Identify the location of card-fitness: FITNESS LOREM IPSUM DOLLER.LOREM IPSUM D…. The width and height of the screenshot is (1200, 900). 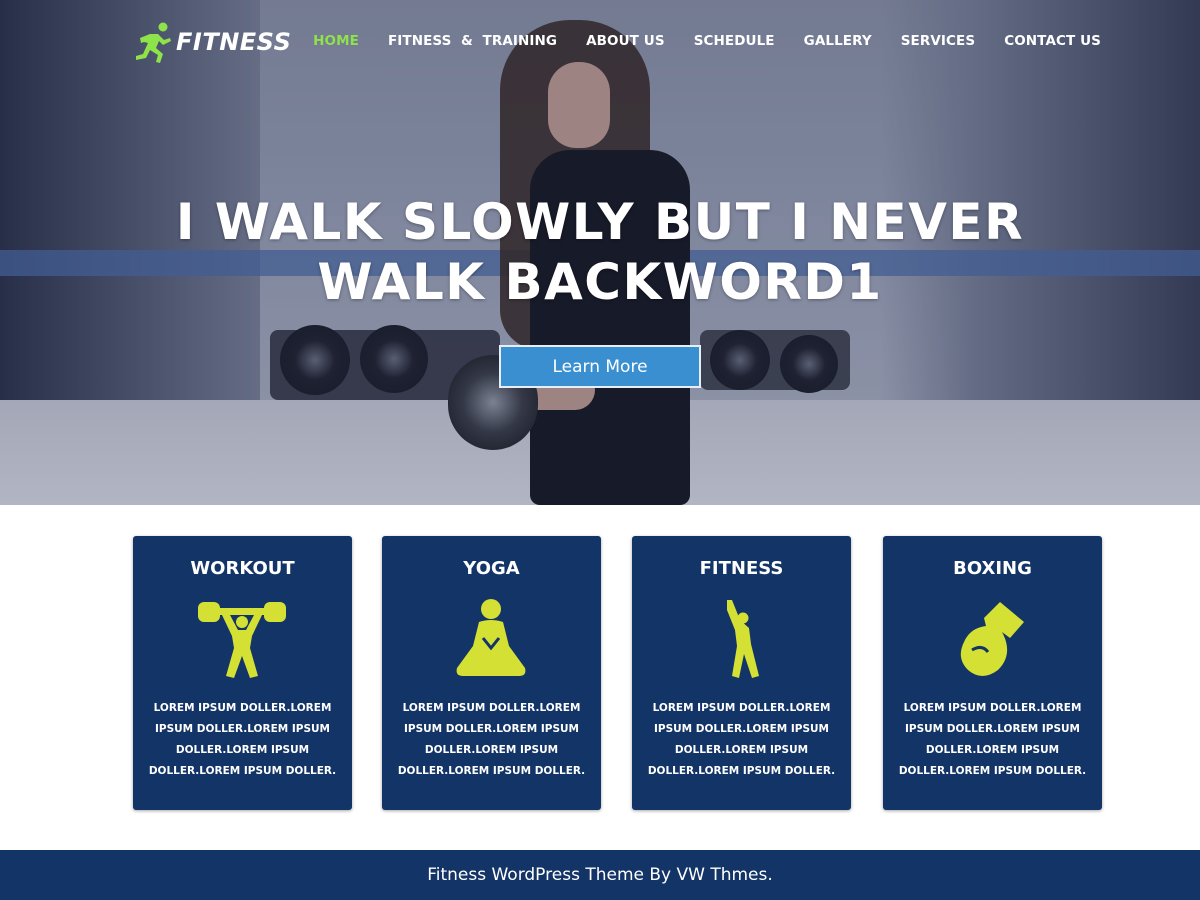
(741, 673).